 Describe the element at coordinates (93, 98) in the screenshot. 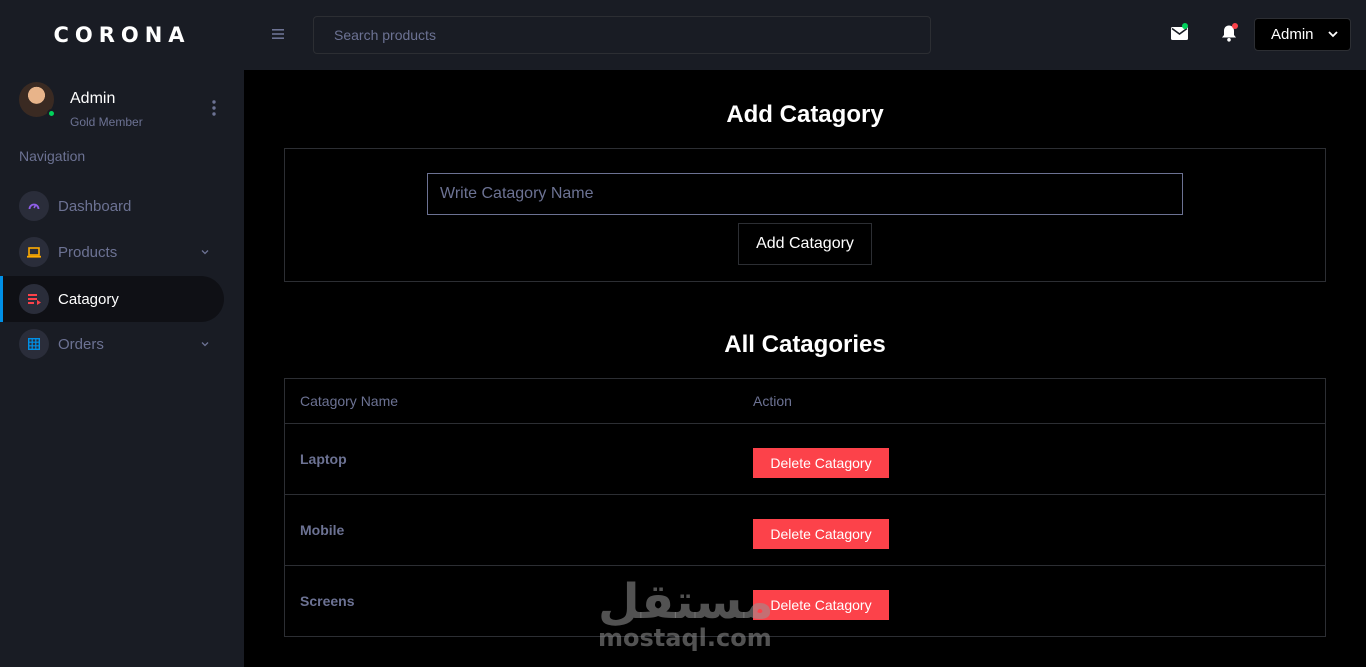

I see `profile-name: Admin` at that location.